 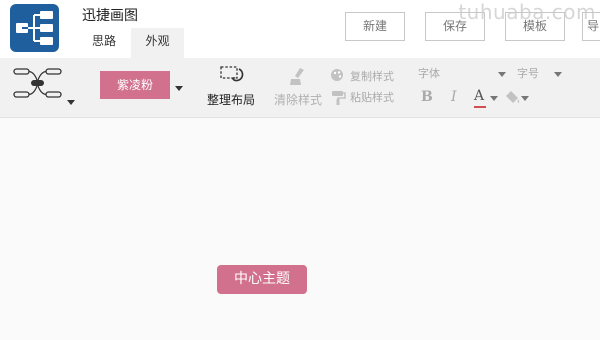 What do you see at coordinates (104, 43) in the screenshot?
I see `tab-silu: 思路` at bounding box center [104, 43].